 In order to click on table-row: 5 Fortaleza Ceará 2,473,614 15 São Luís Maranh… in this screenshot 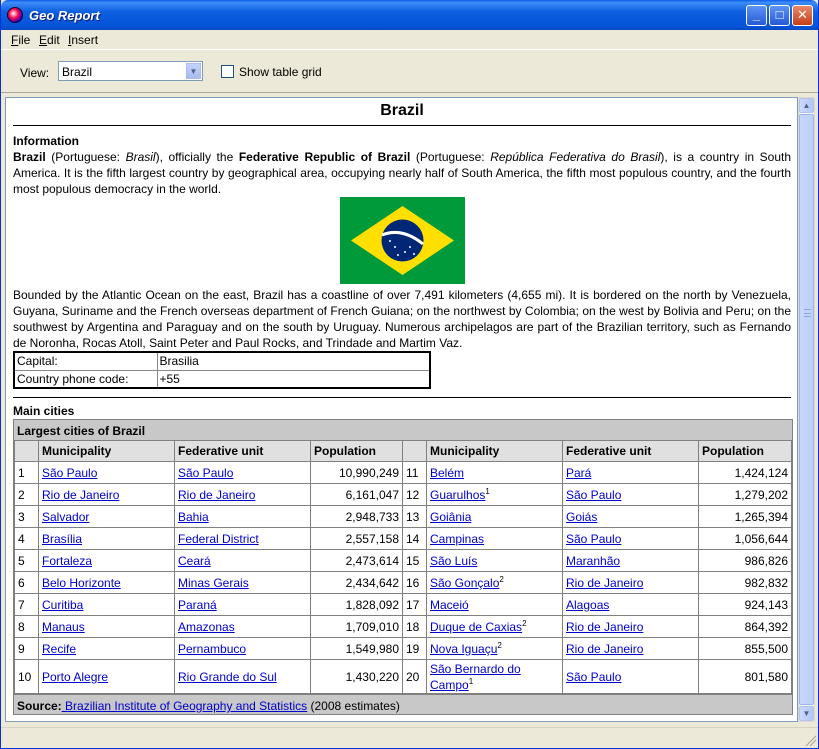, I will do `click(403, 560)`.